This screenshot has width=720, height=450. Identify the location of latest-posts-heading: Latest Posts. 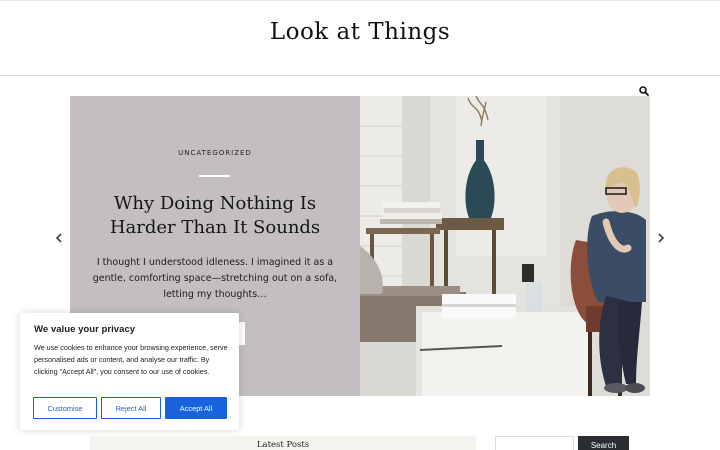
(283, 445).